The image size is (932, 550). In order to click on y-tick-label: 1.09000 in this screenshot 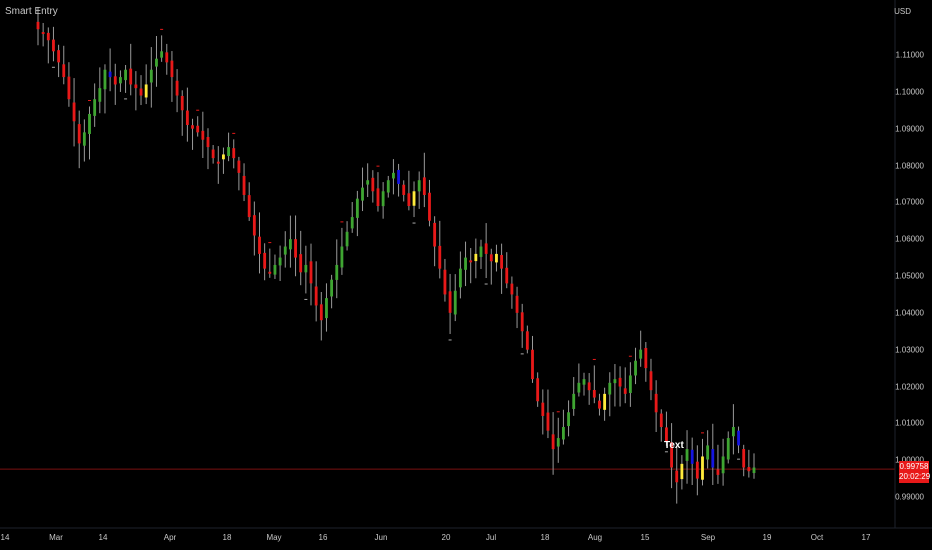, I will do `click(909, 129)`.